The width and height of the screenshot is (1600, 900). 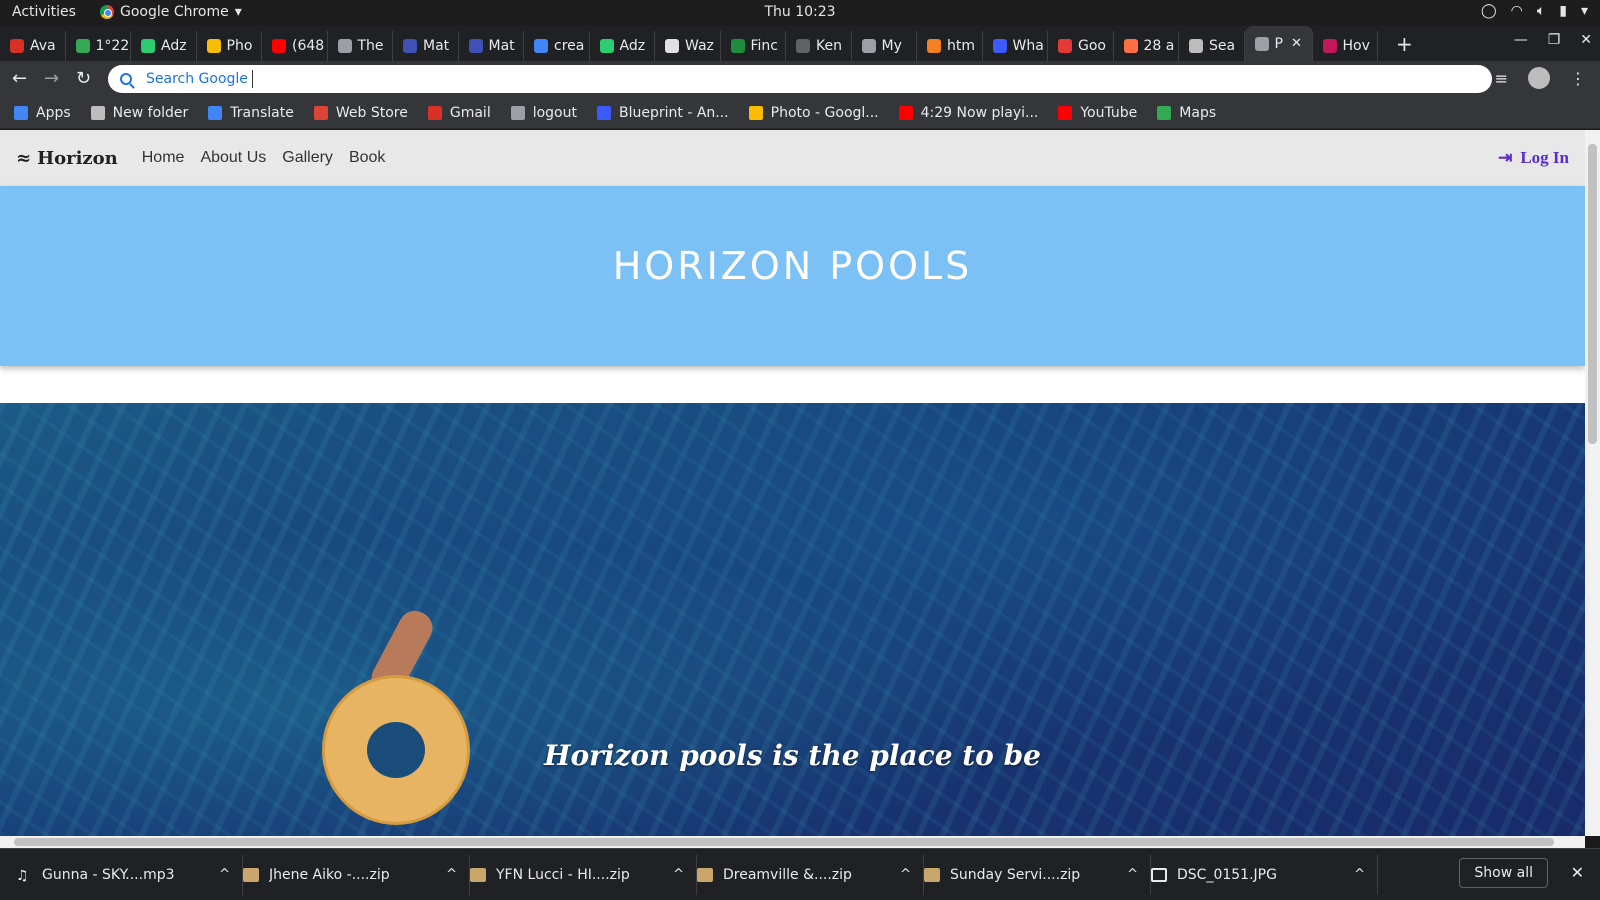 What do you see at coordinates (1264, 874) in the screenshot?
I see `download-item: DSC_0151.JPG ^` at bounding box center [1264, 874].